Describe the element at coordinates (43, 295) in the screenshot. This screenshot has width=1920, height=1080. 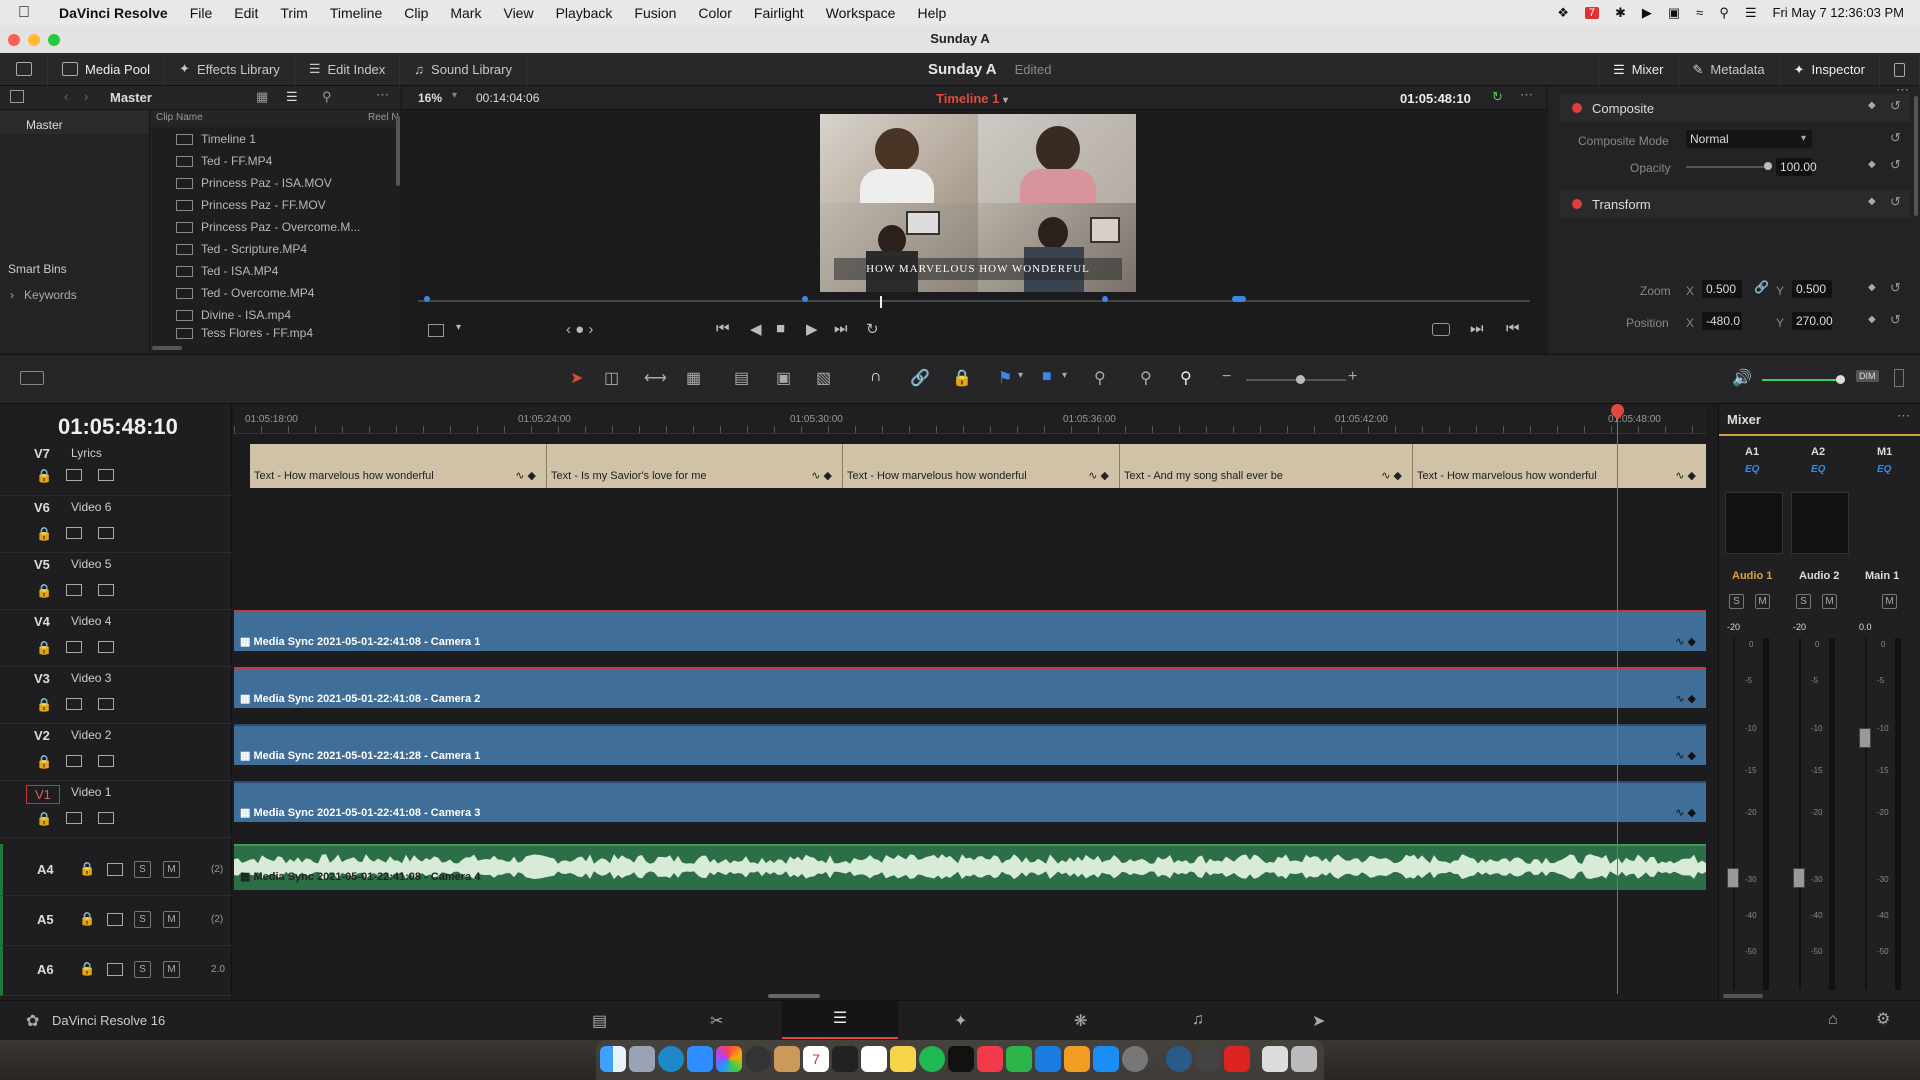
I see `smart-bin-keywords: › Keywords` at that location.